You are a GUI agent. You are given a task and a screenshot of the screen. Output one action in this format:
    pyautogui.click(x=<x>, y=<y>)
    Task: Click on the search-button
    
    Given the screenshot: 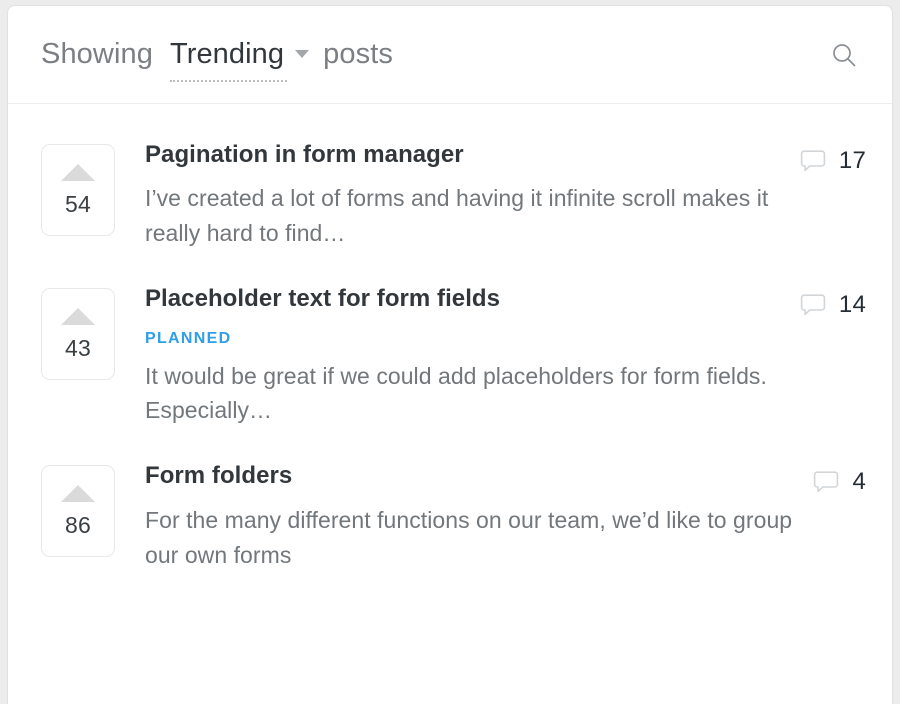 What is the action you would take?
    pyautogui.click(x=844, y=55)
    